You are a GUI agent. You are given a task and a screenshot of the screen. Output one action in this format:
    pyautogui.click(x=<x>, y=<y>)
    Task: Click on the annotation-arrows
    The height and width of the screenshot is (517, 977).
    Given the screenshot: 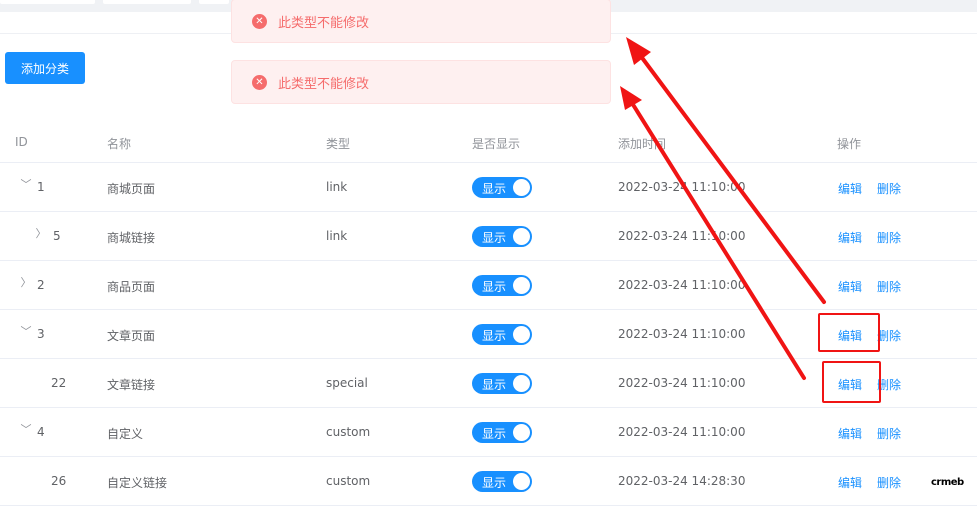 What is the action you would take?
    pyautogui.click(x=723, y=208)
    